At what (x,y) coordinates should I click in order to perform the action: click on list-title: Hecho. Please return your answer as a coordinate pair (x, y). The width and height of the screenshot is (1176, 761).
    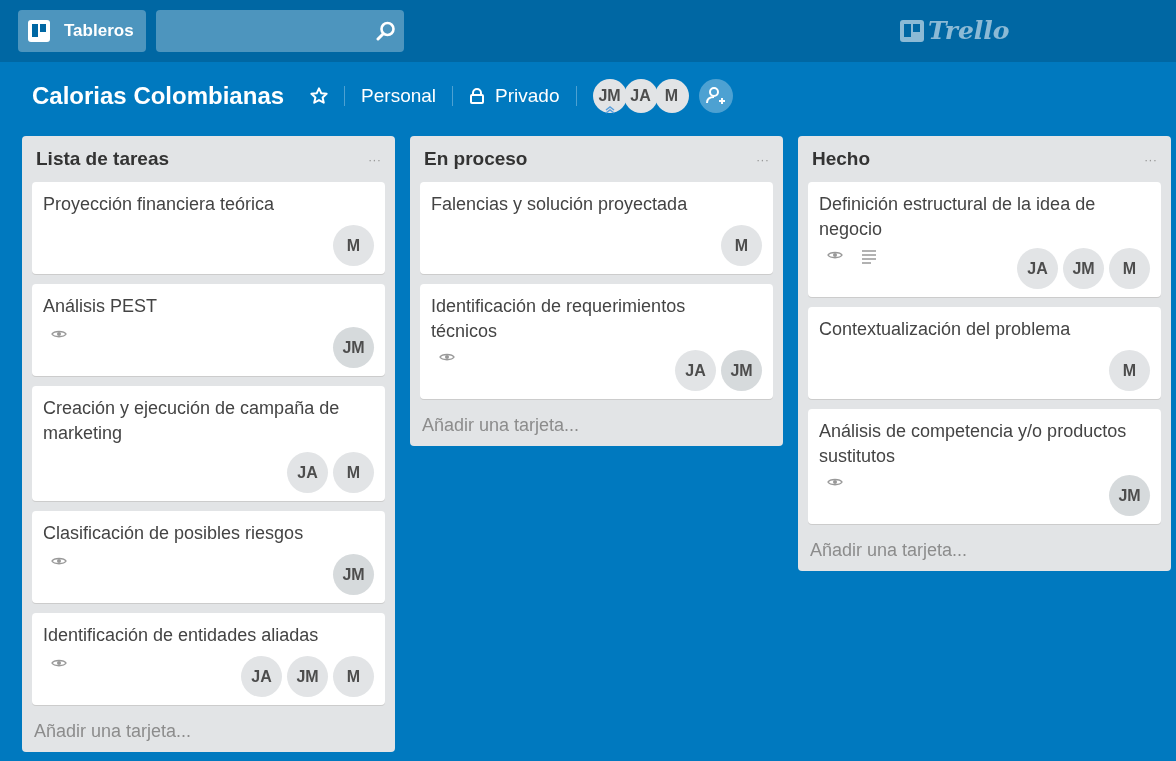
    Looking at the image, I should click on (841, 159).